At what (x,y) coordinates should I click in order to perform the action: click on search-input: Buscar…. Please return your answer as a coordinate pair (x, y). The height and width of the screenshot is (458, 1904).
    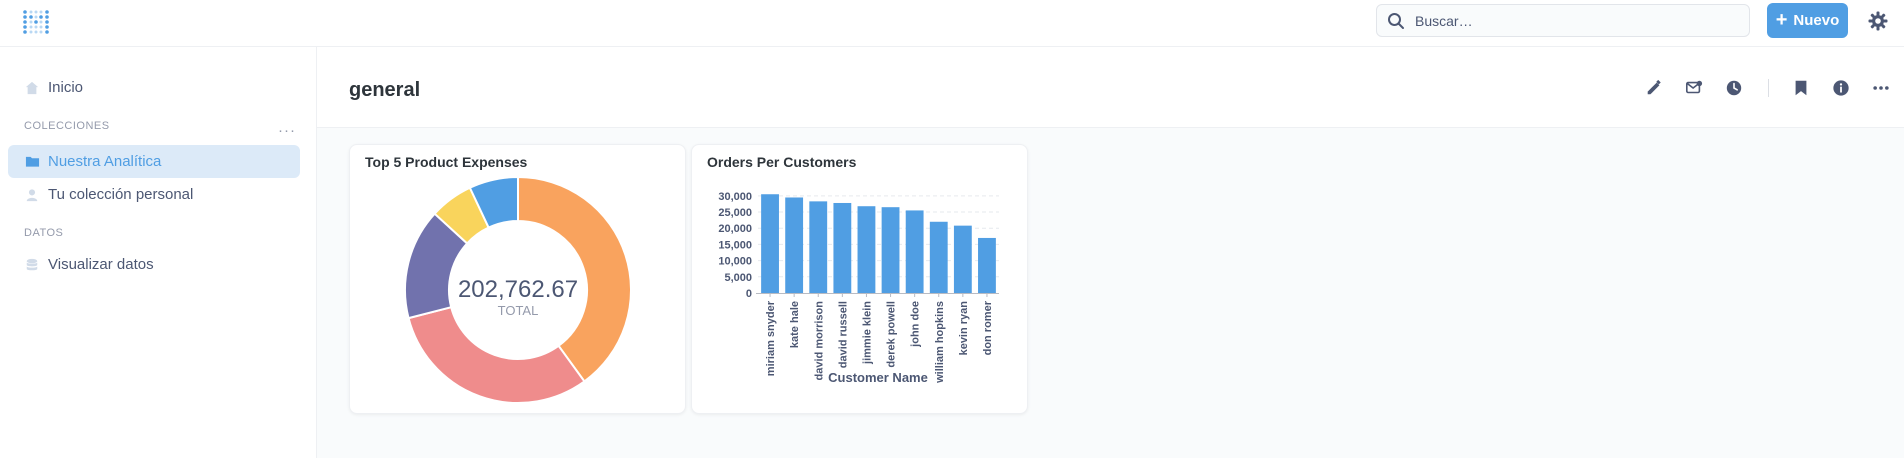
    Looking at the image, I should click on (1563, 20).